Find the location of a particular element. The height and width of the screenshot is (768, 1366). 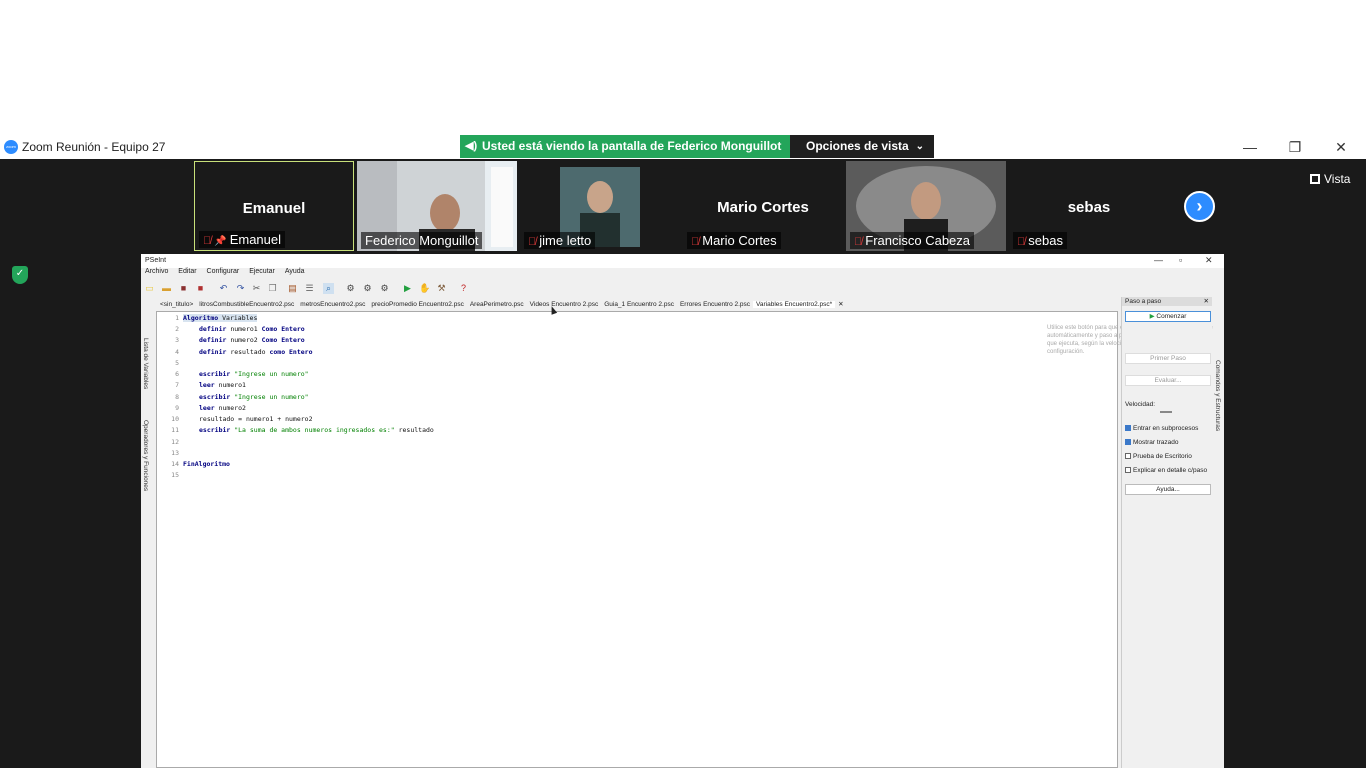

line-number: 6 is located at coordinates (177, 374).